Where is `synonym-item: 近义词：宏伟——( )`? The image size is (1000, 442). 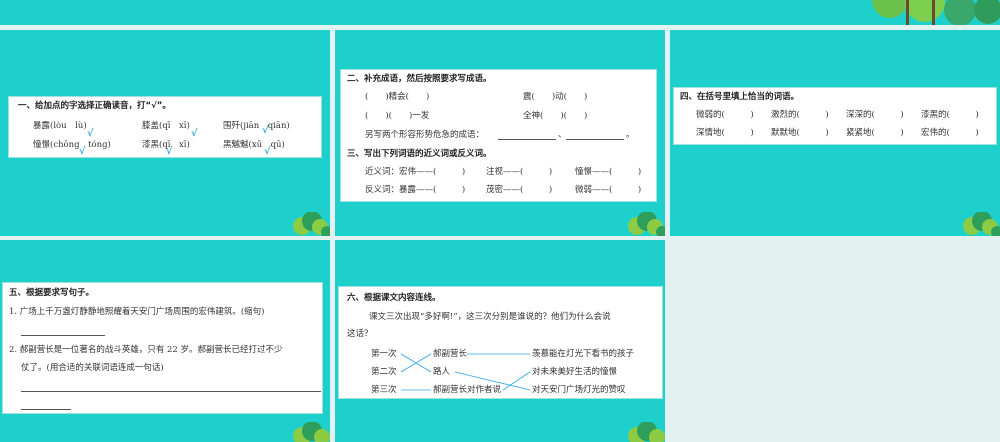 synonym-item: 近义词：宏伟——( ) is located at coordinates (415, 172).